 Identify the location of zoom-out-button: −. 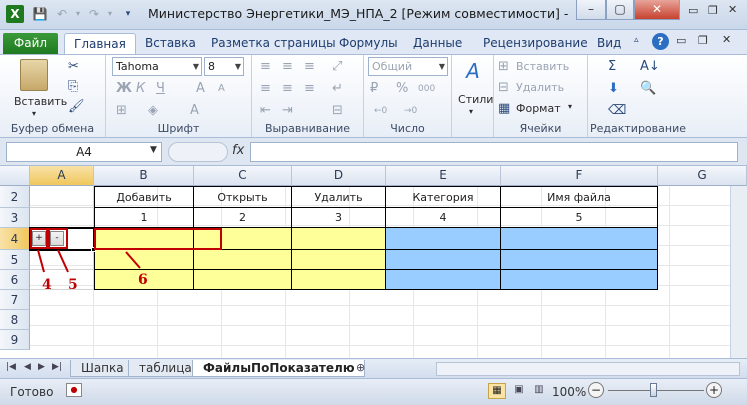
(596, 390).